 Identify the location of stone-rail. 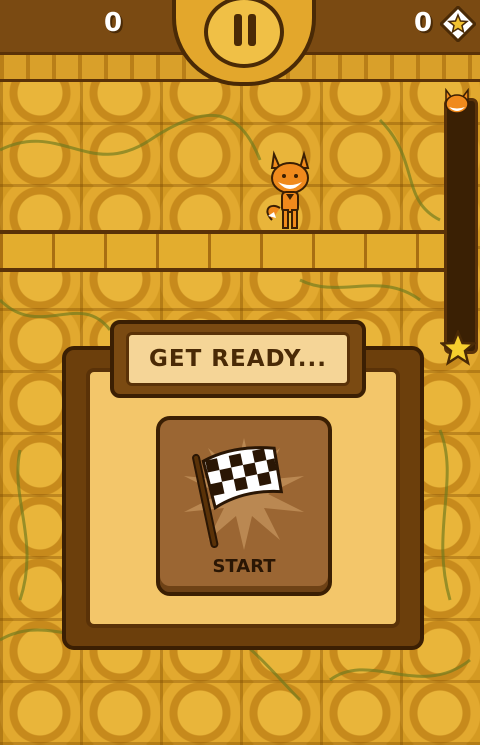
(222, 251).